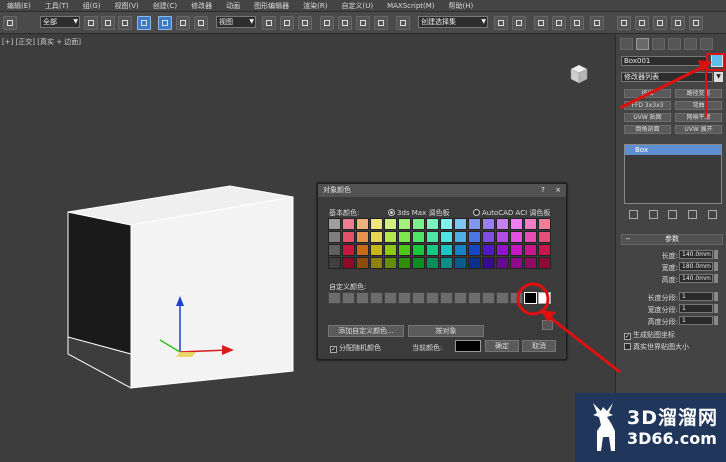 This screenshot has height=462, width=726. I want to click on deer-logo-icon, so click(604, 427).